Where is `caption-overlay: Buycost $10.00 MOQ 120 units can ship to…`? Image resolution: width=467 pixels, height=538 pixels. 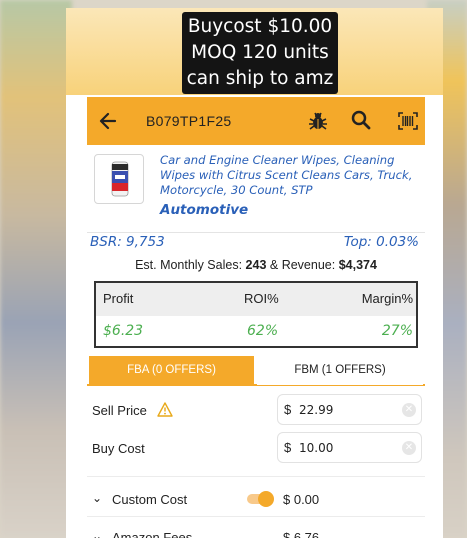 caption-overlay: Buycost $10.00 MOQ 120 units can ship to… is located at coordinates (260, 53).